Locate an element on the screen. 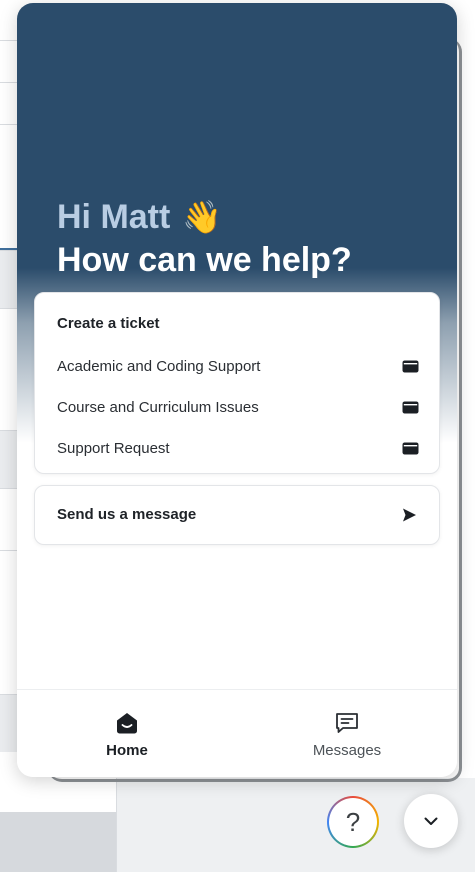  greeting-line: Hi Matt 👋 is located at coordinates (204, 217).